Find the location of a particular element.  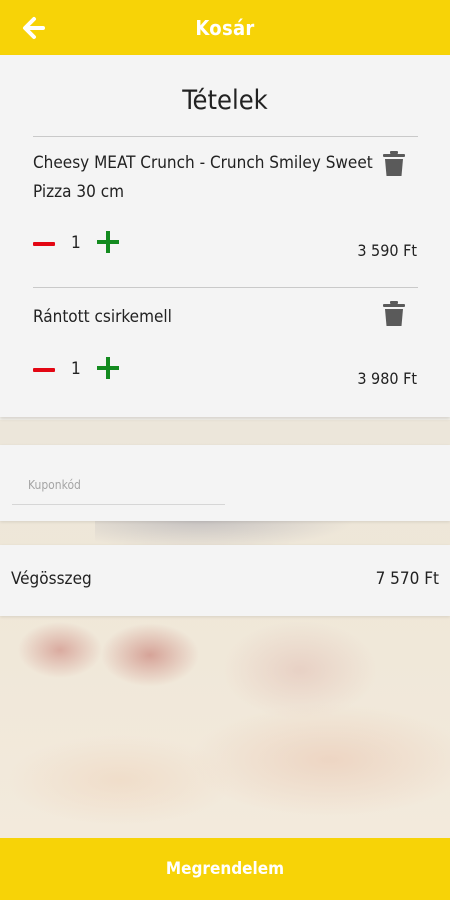

total-value: 7 570 Ft is located at coordinates (407, 579).